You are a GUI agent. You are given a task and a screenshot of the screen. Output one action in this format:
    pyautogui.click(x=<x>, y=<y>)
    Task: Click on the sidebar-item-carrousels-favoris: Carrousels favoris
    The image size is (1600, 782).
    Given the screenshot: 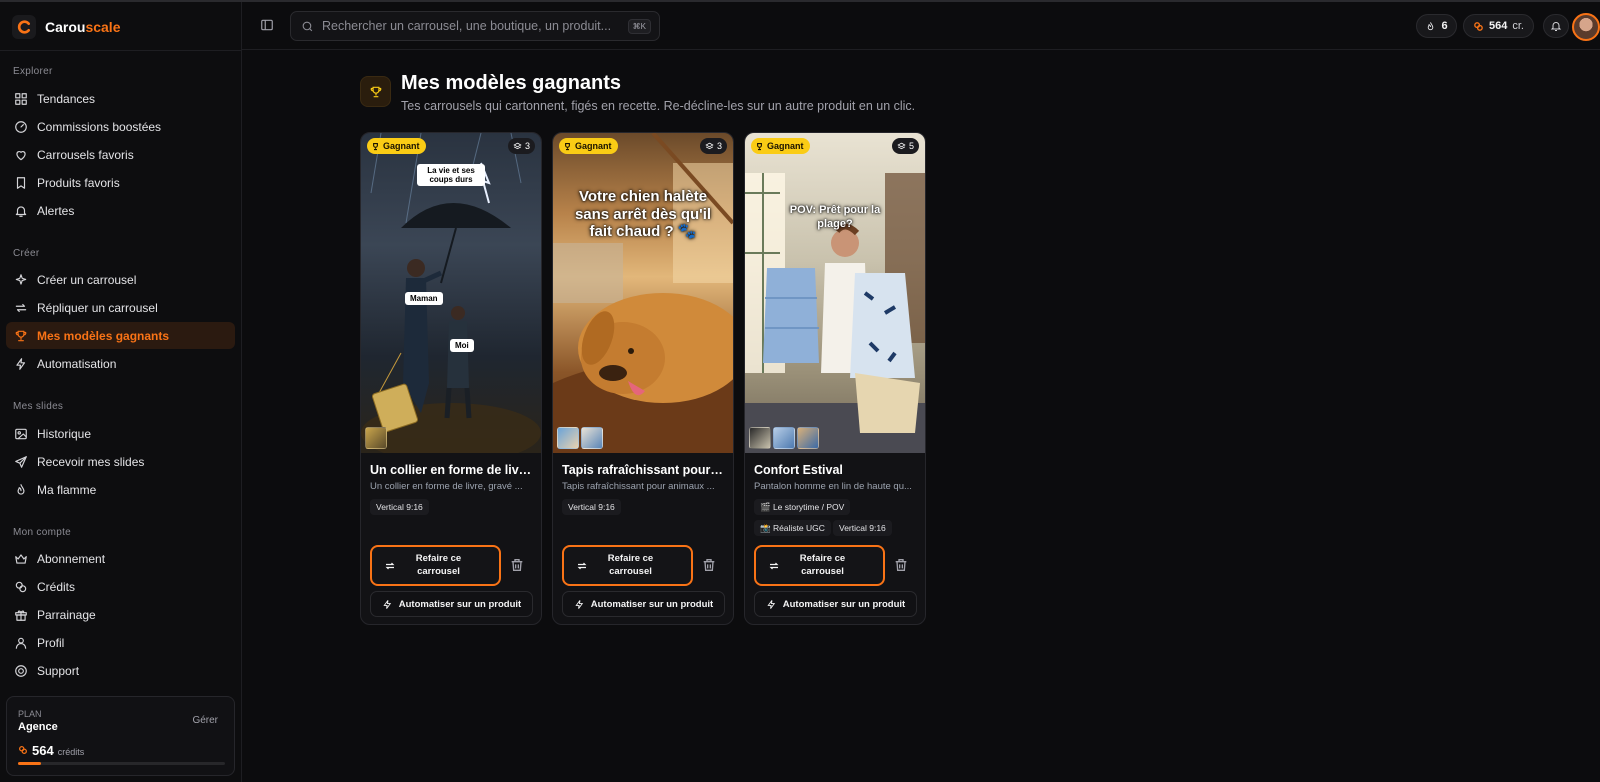 What is the action you would take?
    pyautogui.click(x=120, y=154)
    